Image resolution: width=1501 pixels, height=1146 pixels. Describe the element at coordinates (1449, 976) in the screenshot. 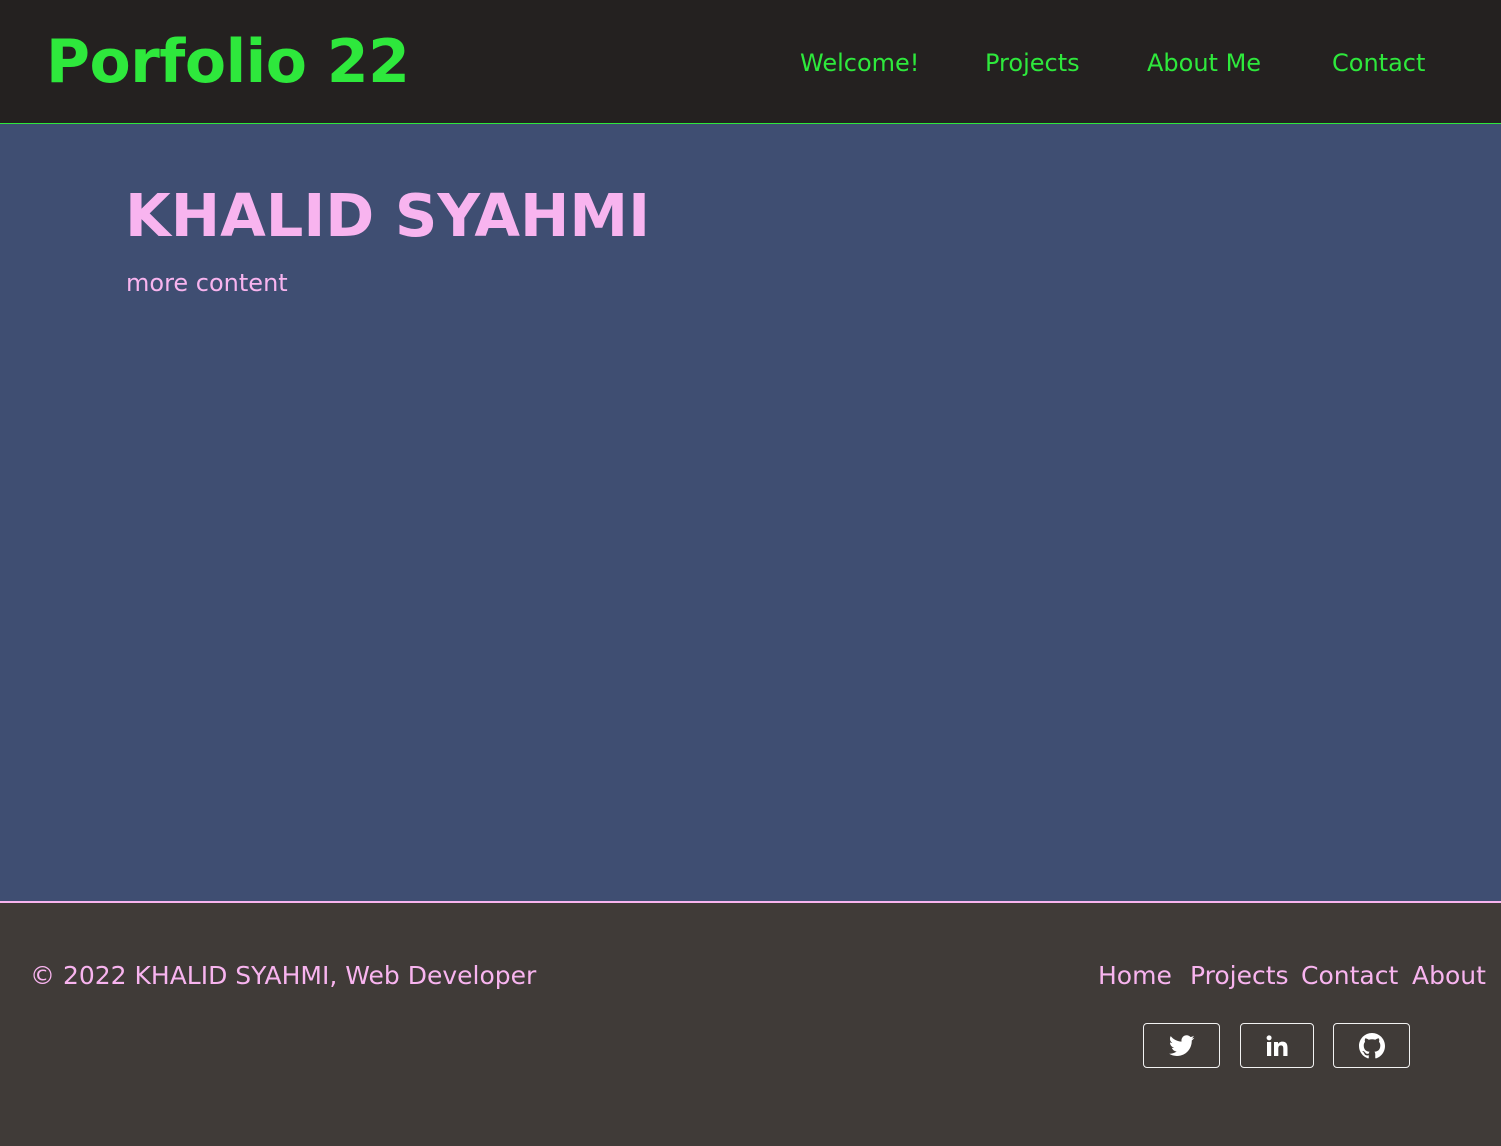

I see `footer-link-about: About` at that location.